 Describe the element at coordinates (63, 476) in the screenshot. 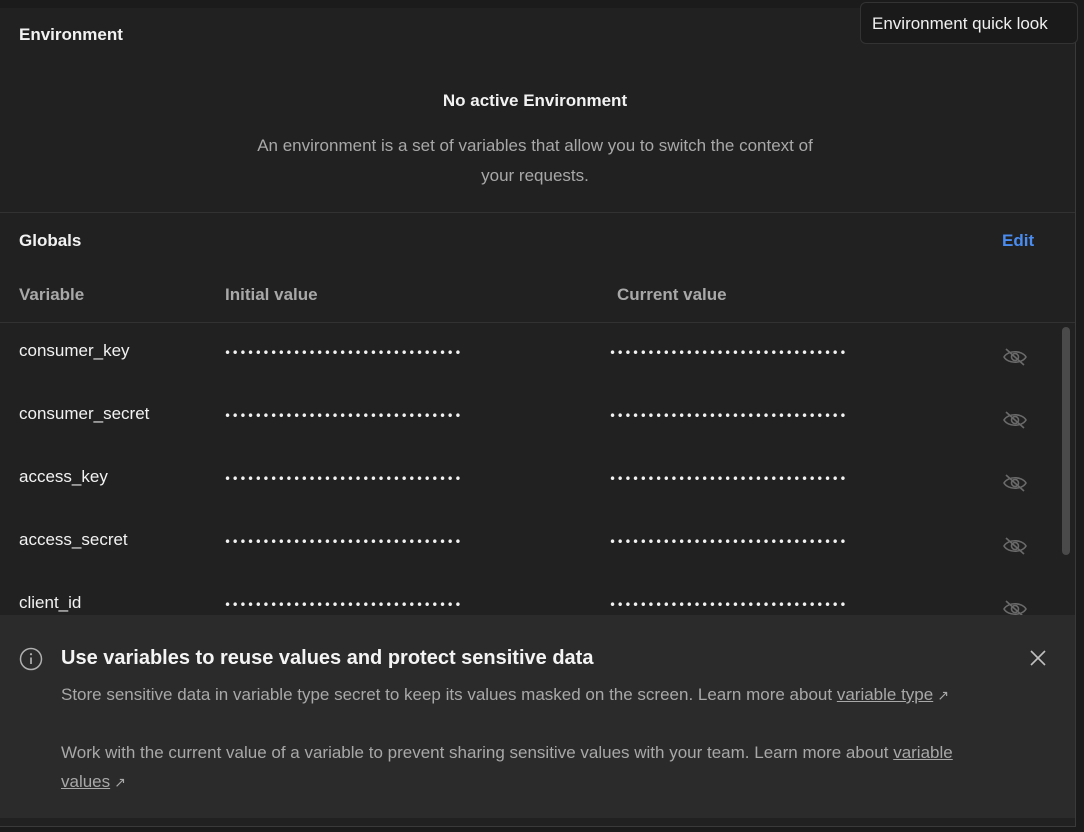

I see `variable-name: access_key` at that location.